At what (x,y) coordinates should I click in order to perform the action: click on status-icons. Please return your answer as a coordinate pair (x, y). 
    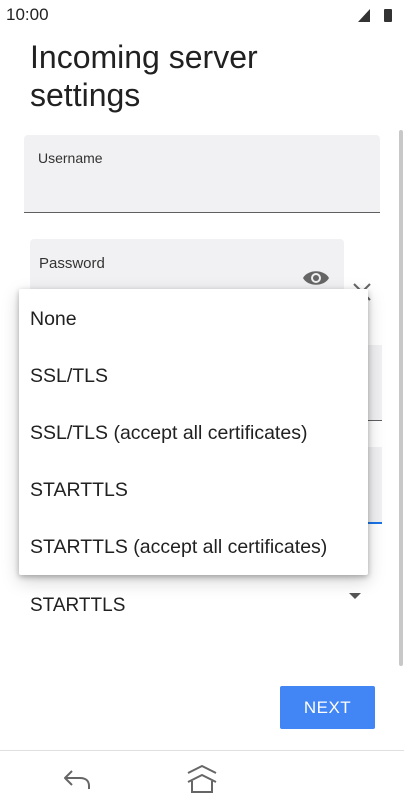
    Looking at the image, I should click on (375, 15).